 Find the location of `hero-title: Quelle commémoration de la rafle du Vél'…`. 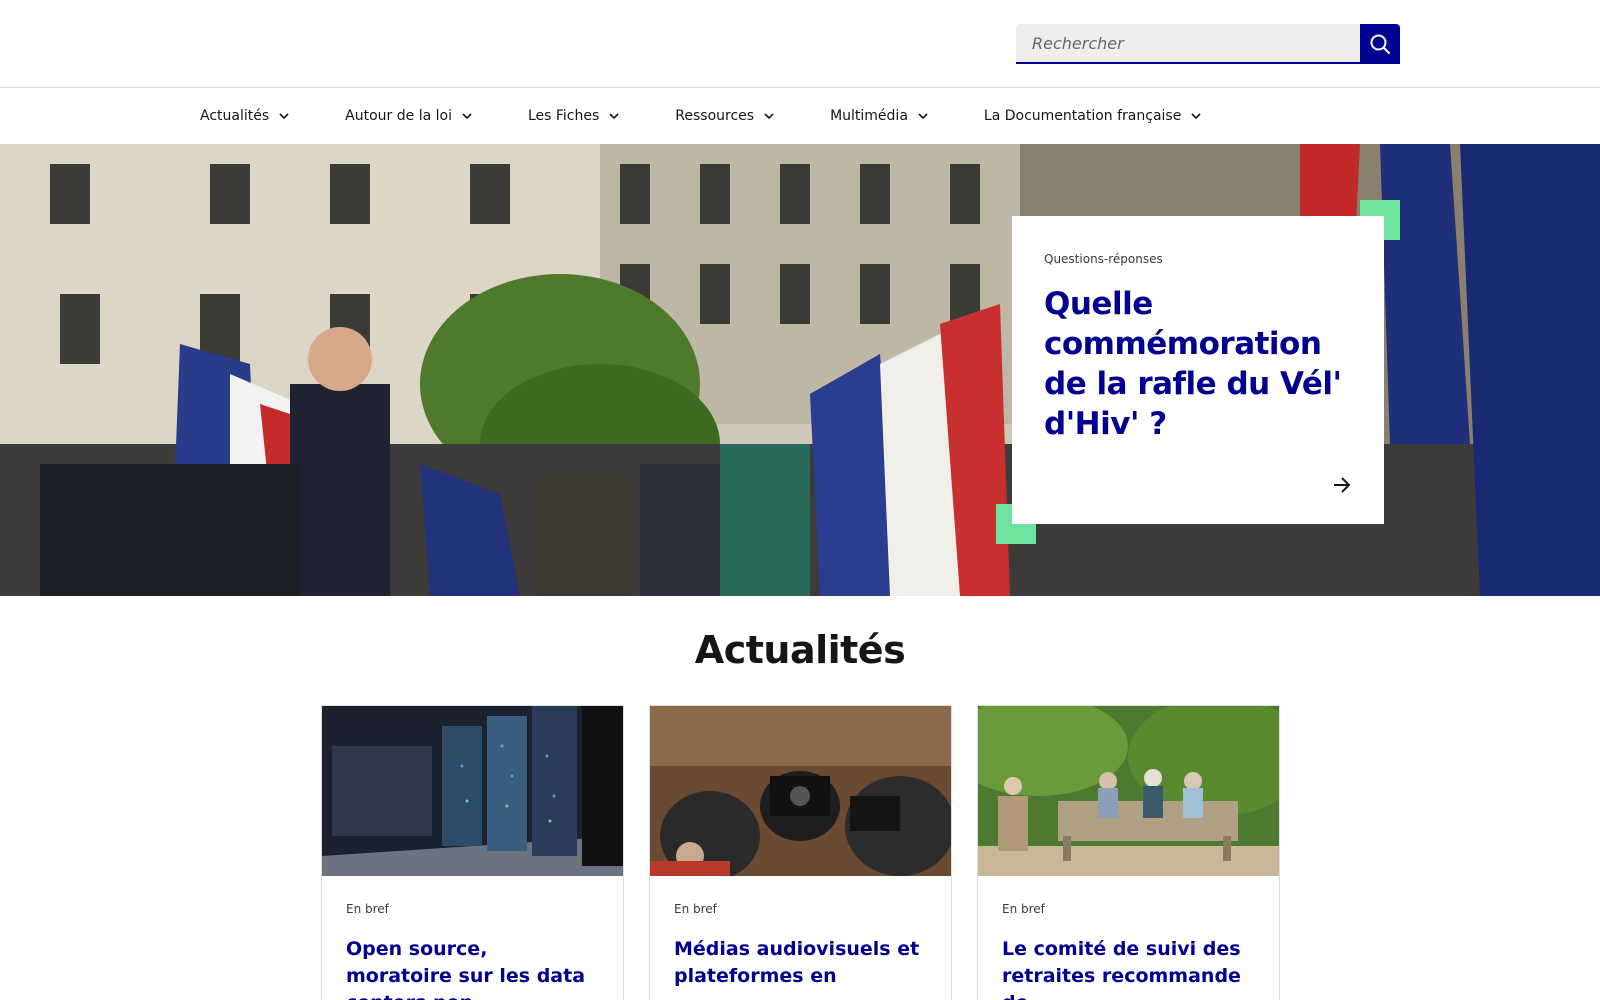

hero-title: Quelle commémoration de la rafle du Vél'… is located at coordinates (1198, 364).